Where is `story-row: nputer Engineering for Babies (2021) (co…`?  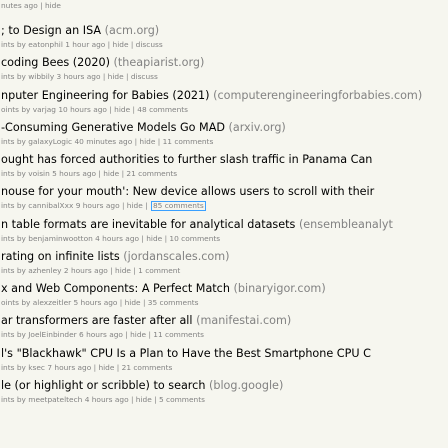
story-row: nputer Engineering for Babies (2021) (co… is located at coordinates (224, 104).